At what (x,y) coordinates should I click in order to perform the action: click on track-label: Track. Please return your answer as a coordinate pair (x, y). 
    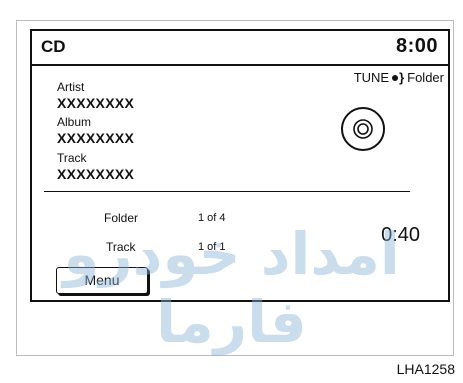
    Looking at the image, I should click on (72, 158).